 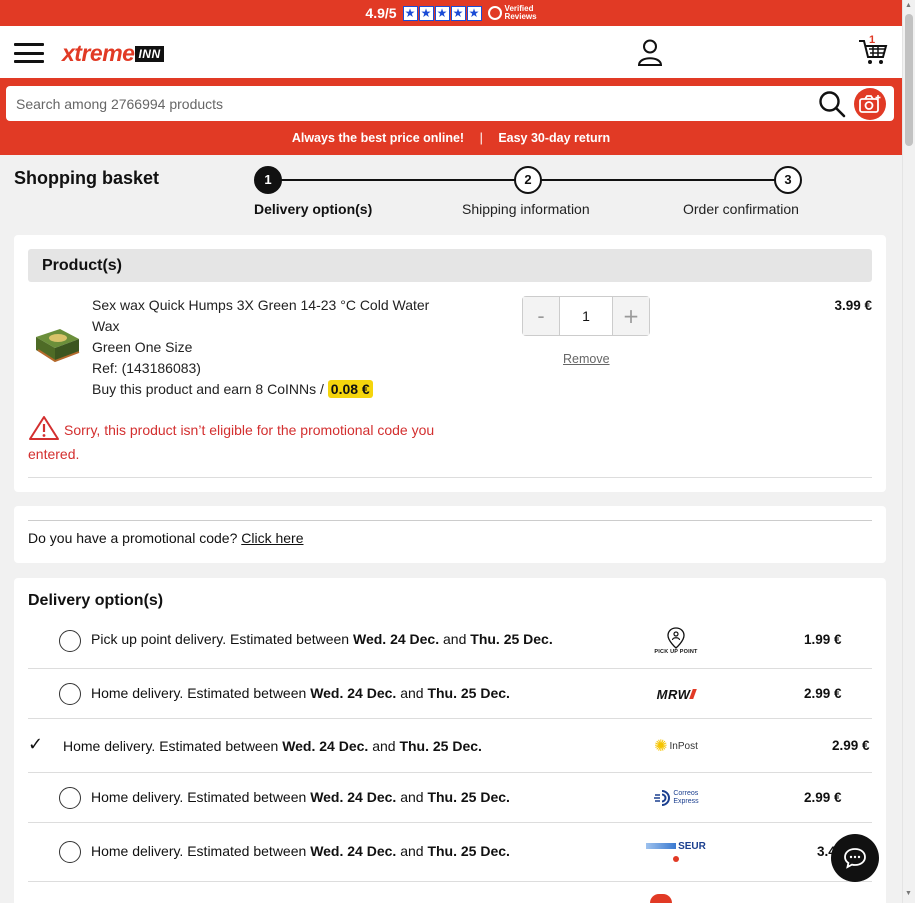 What do you see at coordinates (650, 52) in the screenshot?
I see `user-icon` at bounding box center [650, 52].